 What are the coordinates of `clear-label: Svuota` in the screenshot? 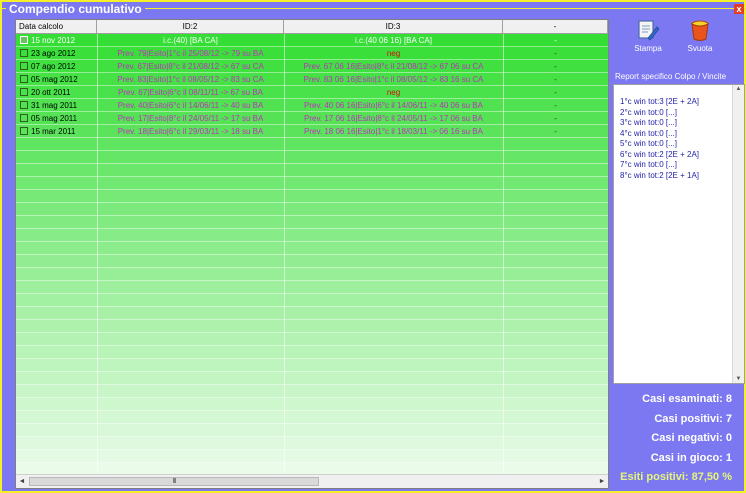 It's located at (700, 48).